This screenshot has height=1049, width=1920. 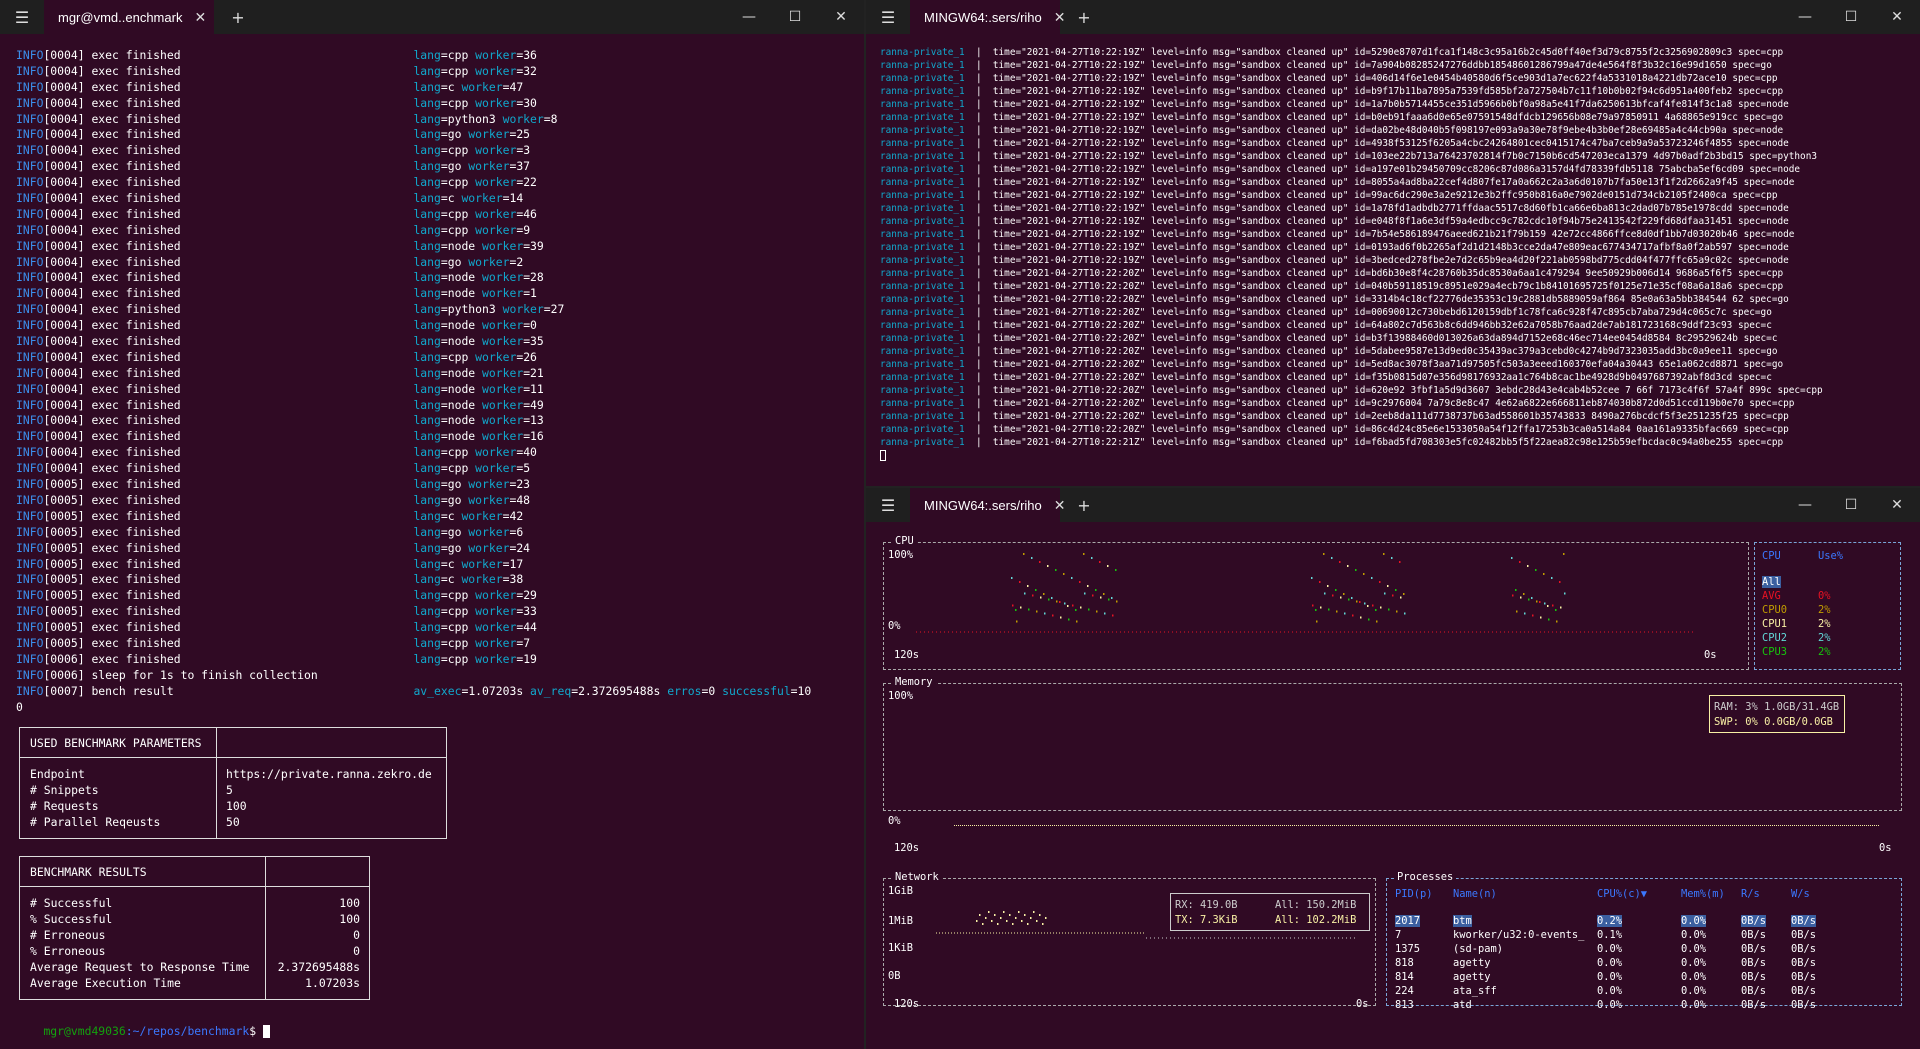 What do you see at coordinates (1408, 921) in the screenshot?
I see `process-cell: 2017` at bounding box center [1408, 921].